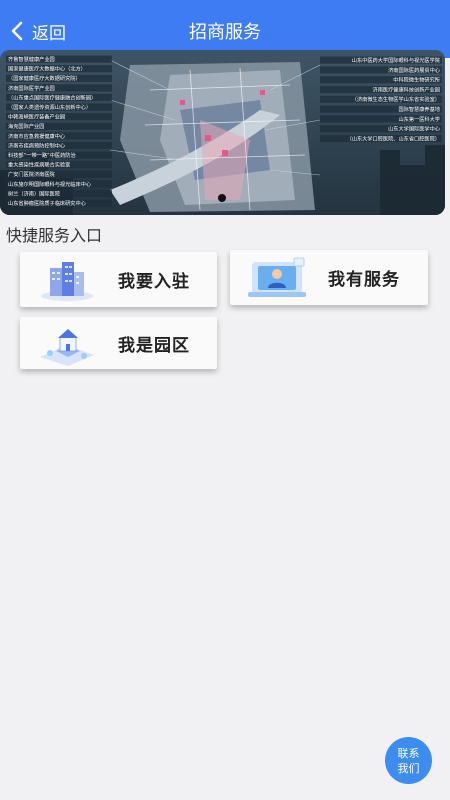 The height and width of the screenshot is (800, 450). I want to click on map-label: 海克国际产业园, so click(26, 126).